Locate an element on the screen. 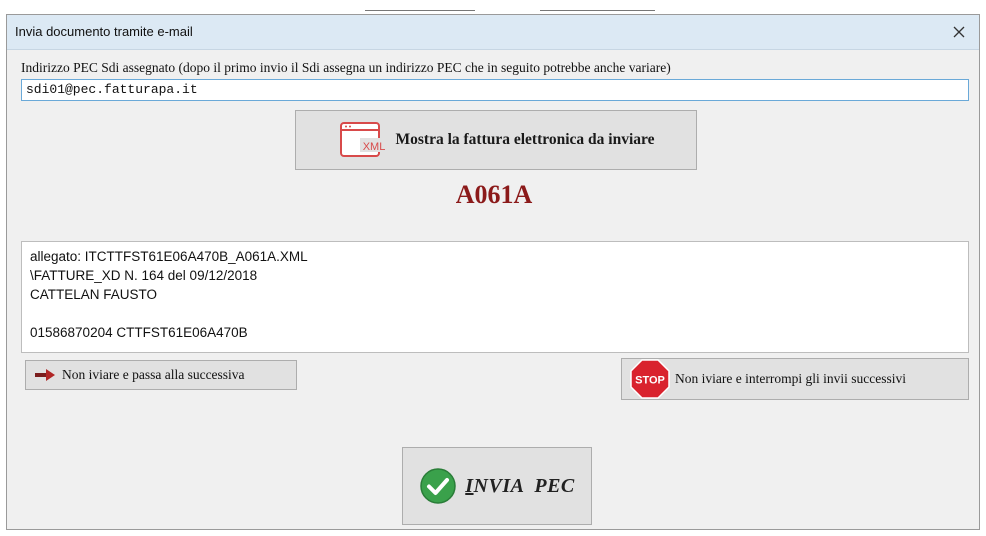 The height and width of the screenshot is (536, 986). stop-icon-label: STOP is located at coordinates (650, 381).